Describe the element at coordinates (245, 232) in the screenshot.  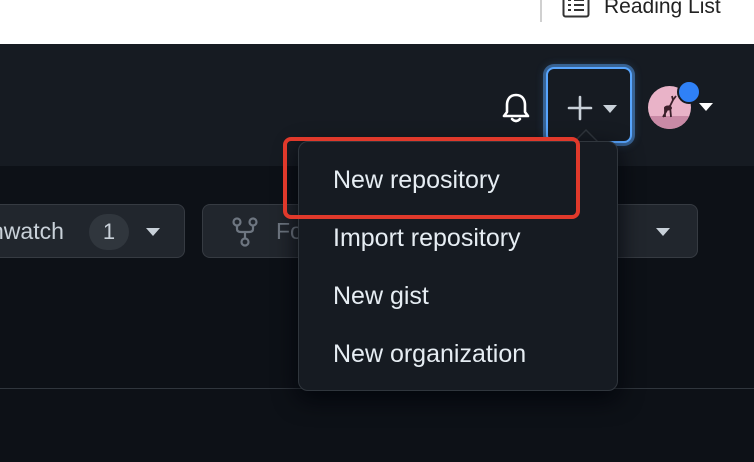
I see `fork-icon` at that location.